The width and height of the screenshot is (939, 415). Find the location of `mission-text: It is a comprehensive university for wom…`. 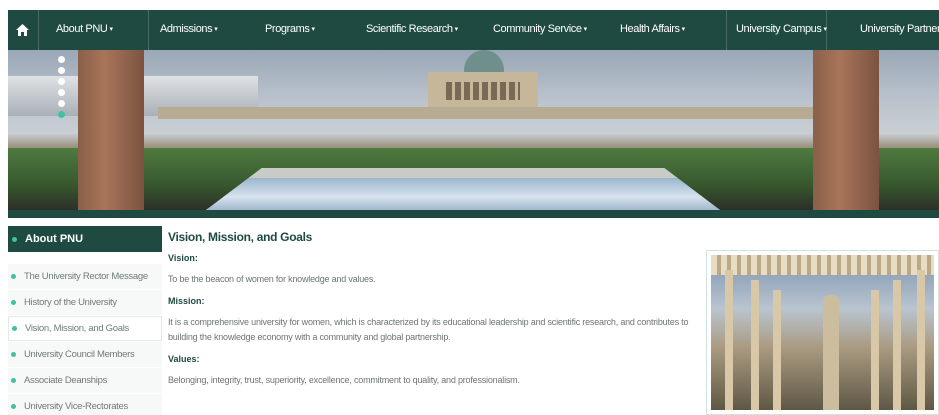

mission-text: It is a comprehensive university for wom… is located at coordinates (428, 329).